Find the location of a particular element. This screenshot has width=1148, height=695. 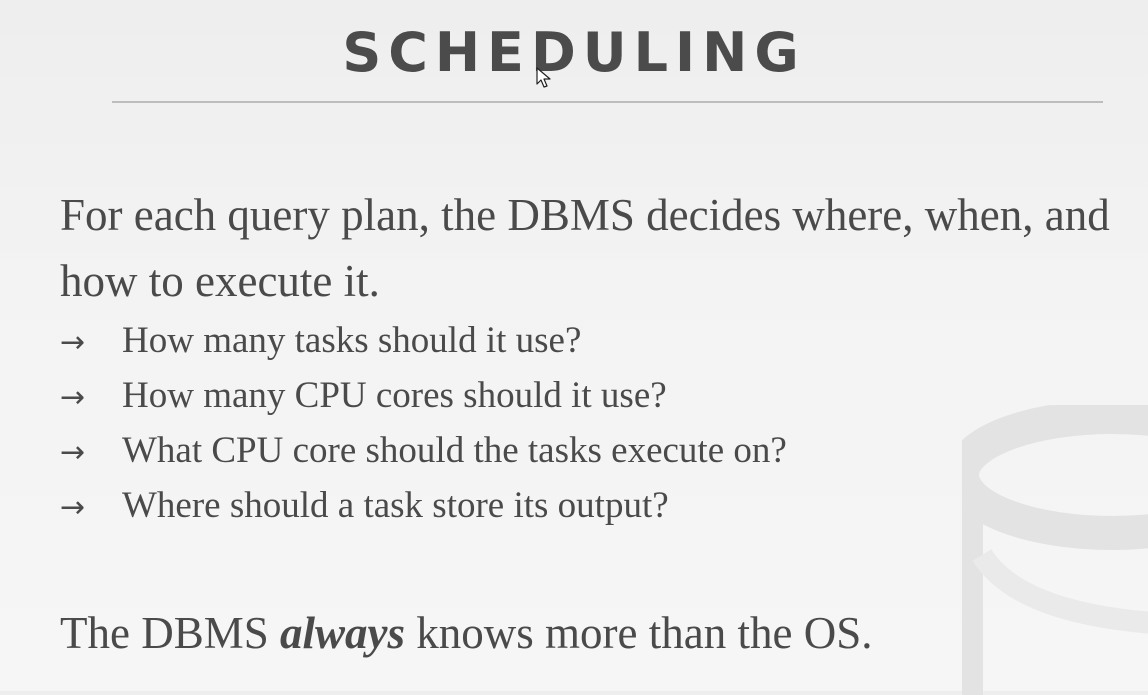

footer-emphasis: always is located at coordinates (343, 633).